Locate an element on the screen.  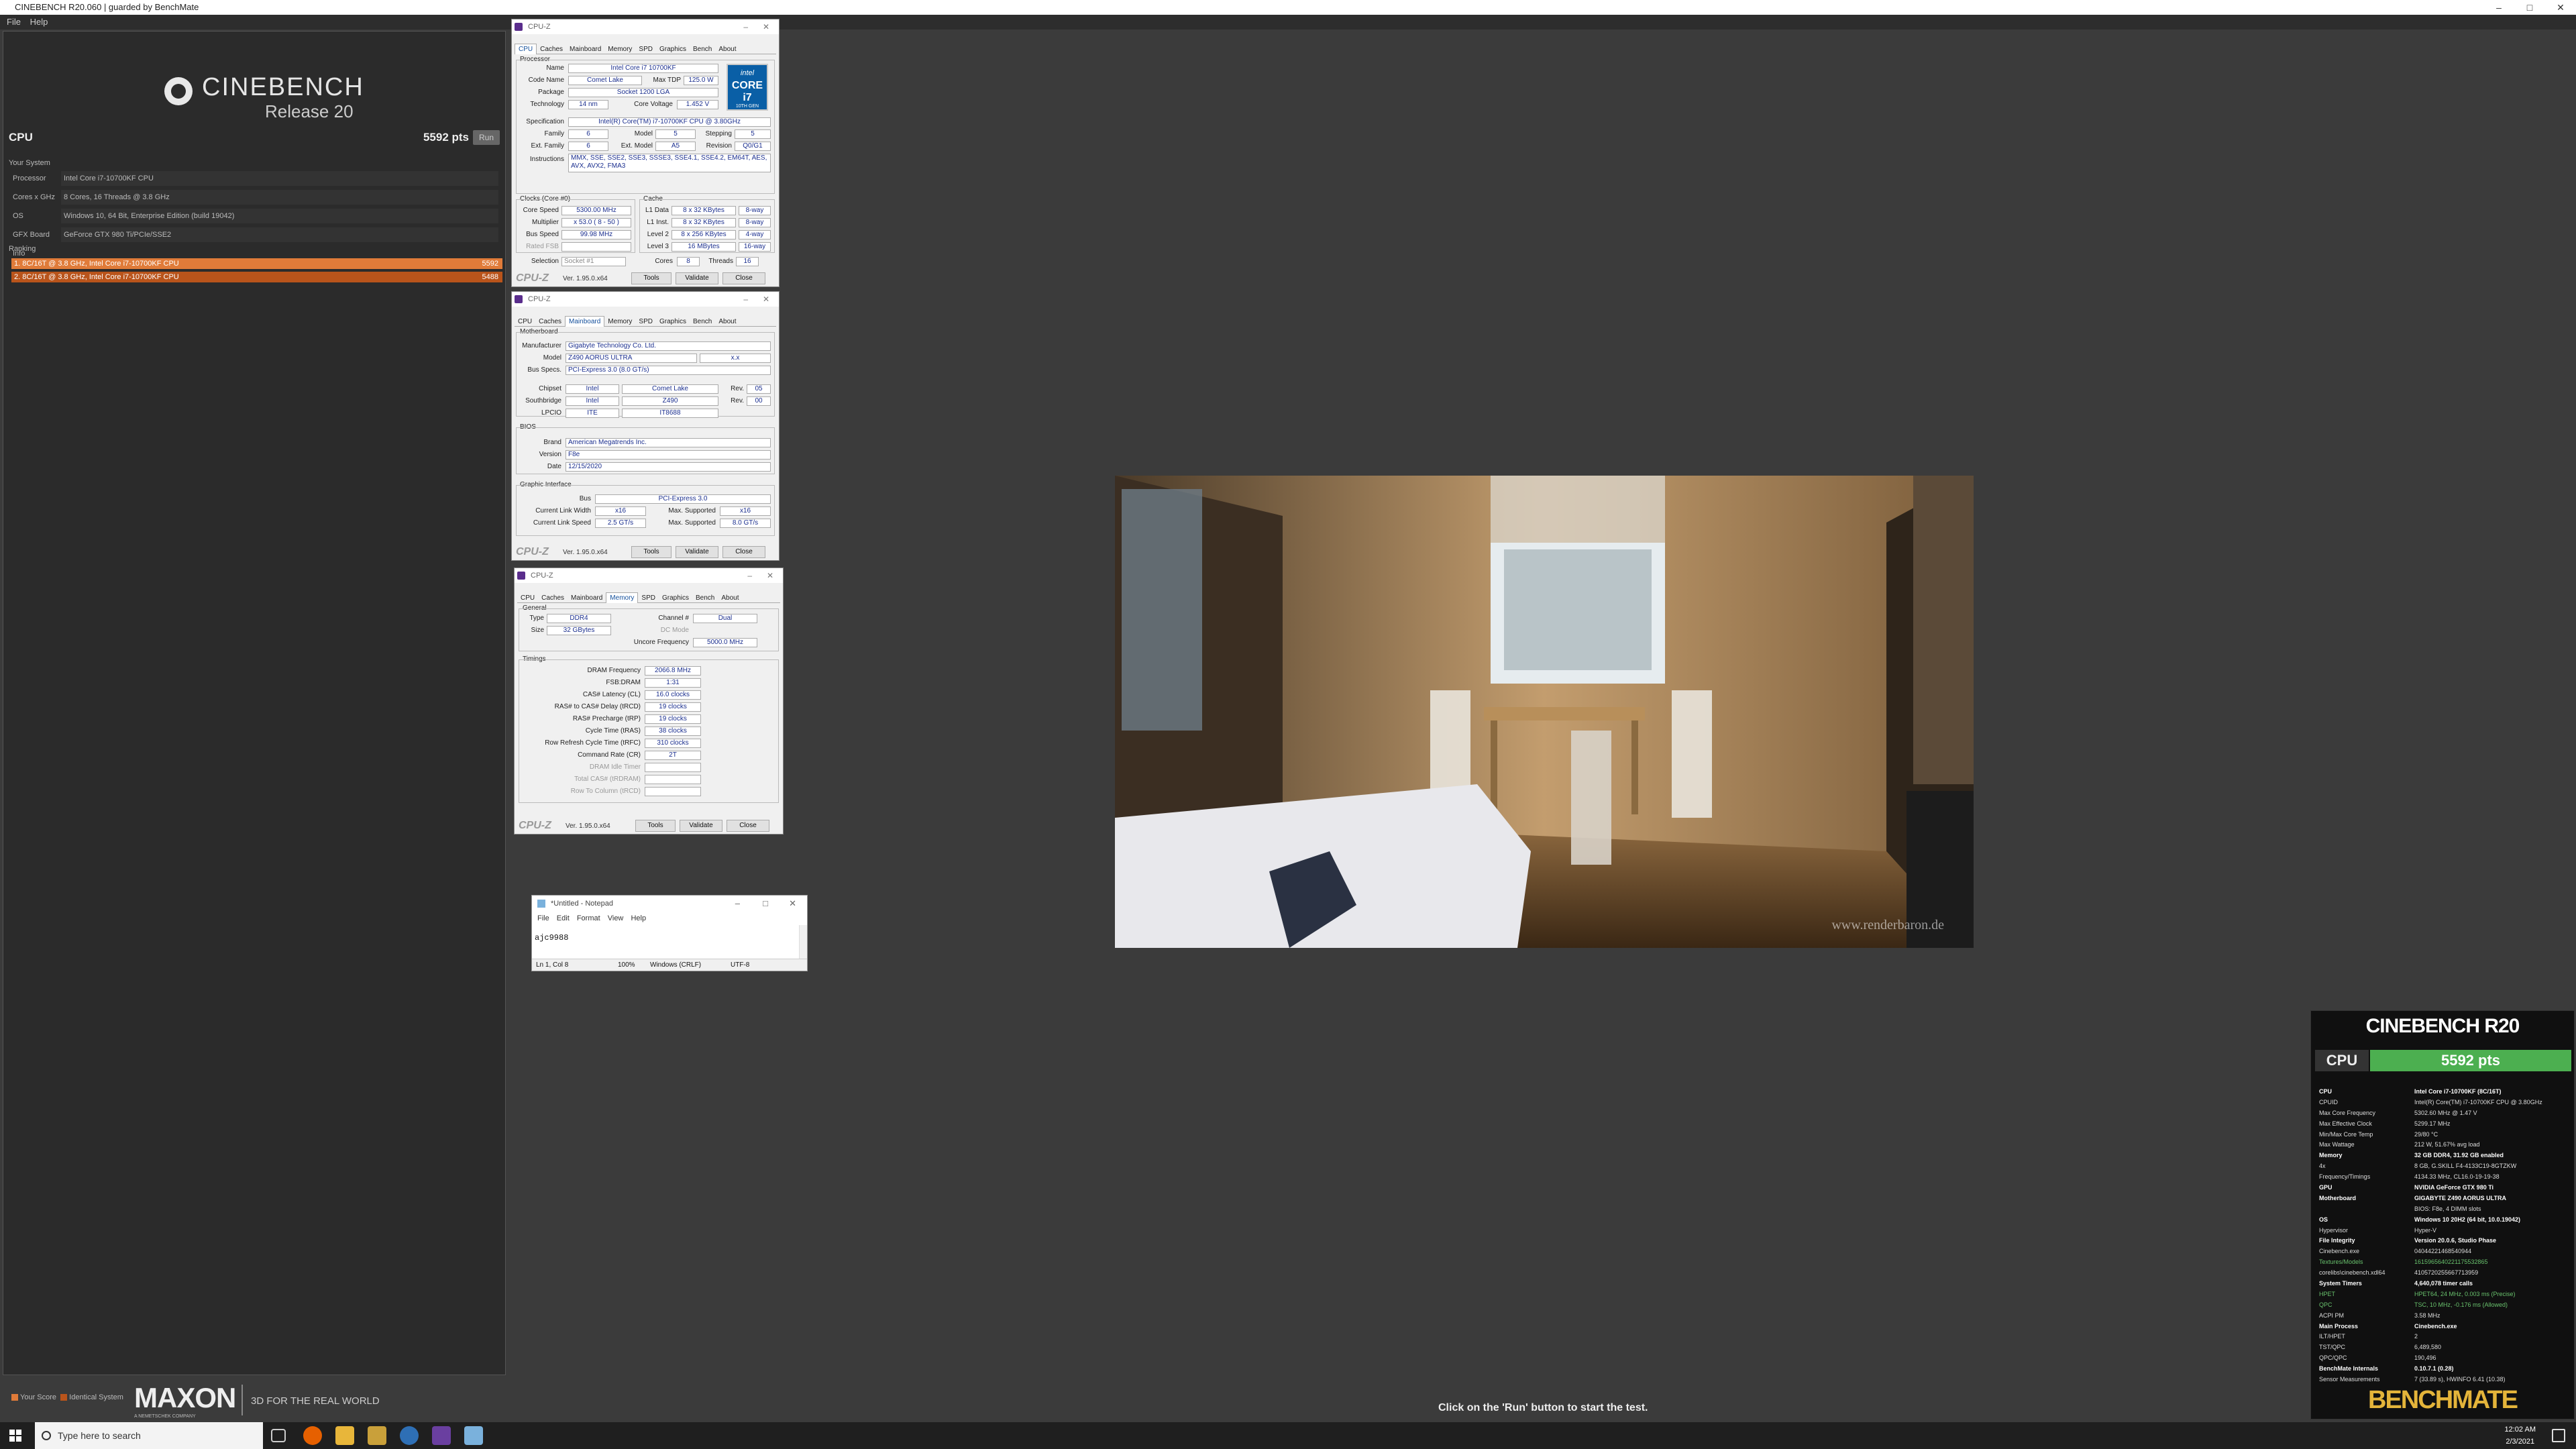
notepad-taskbar-icon is located at coordinates (473, 1435).